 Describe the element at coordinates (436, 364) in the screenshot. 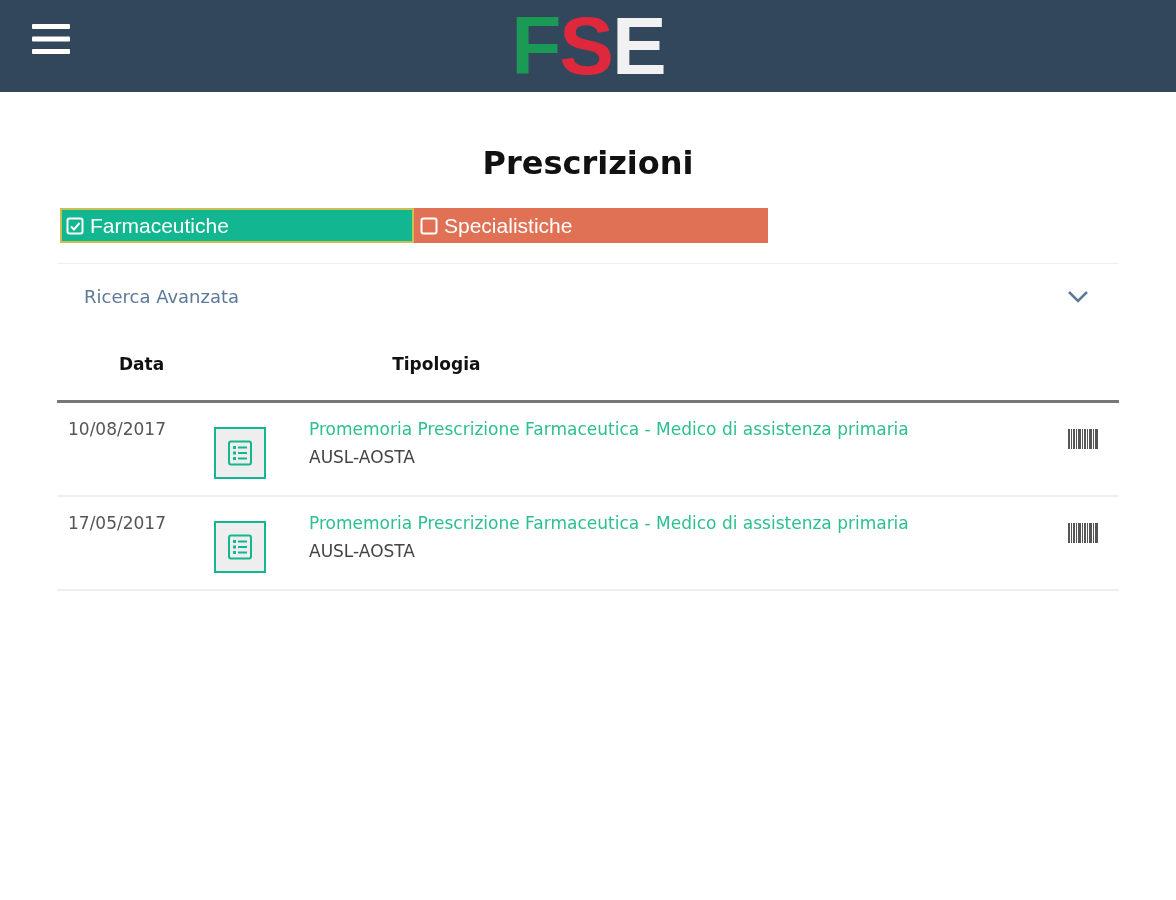

I see `column-header: Tipologia` at that location.